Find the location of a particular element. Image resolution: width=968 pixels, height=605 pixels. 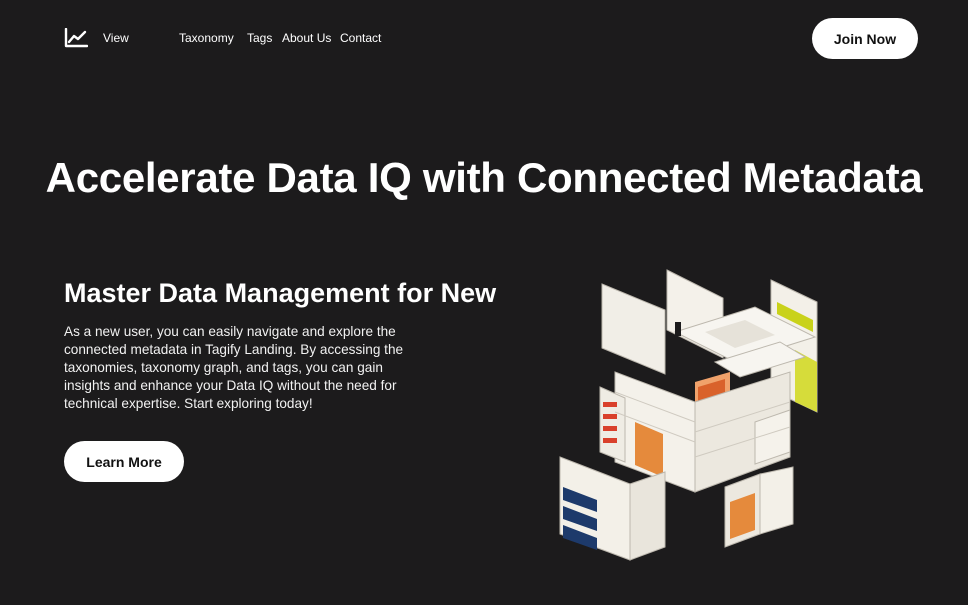

nav-link-tags: Tags is located at coordinates (259, 38).